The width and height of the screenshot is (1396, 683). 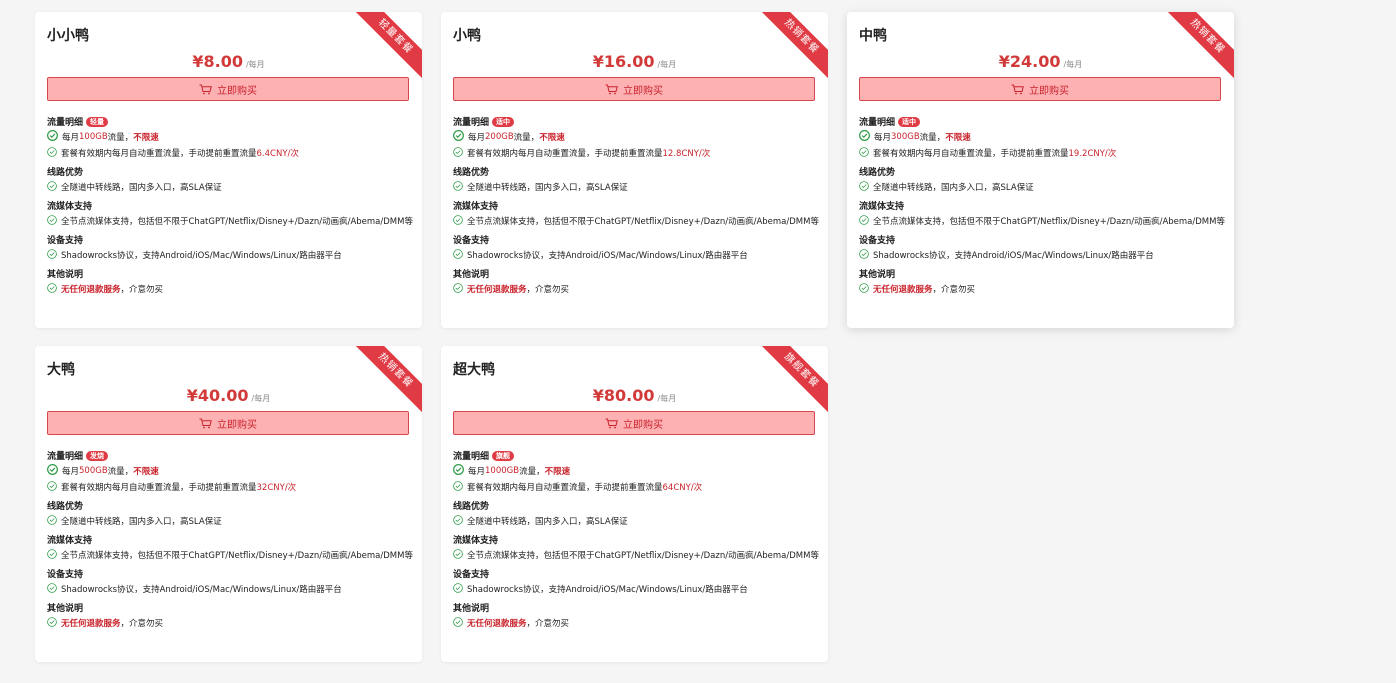 What do you see at coordinates (474, 370) in the screenshot?
I see `plan-name: 超大鸭` at bounding box center [474, 370].